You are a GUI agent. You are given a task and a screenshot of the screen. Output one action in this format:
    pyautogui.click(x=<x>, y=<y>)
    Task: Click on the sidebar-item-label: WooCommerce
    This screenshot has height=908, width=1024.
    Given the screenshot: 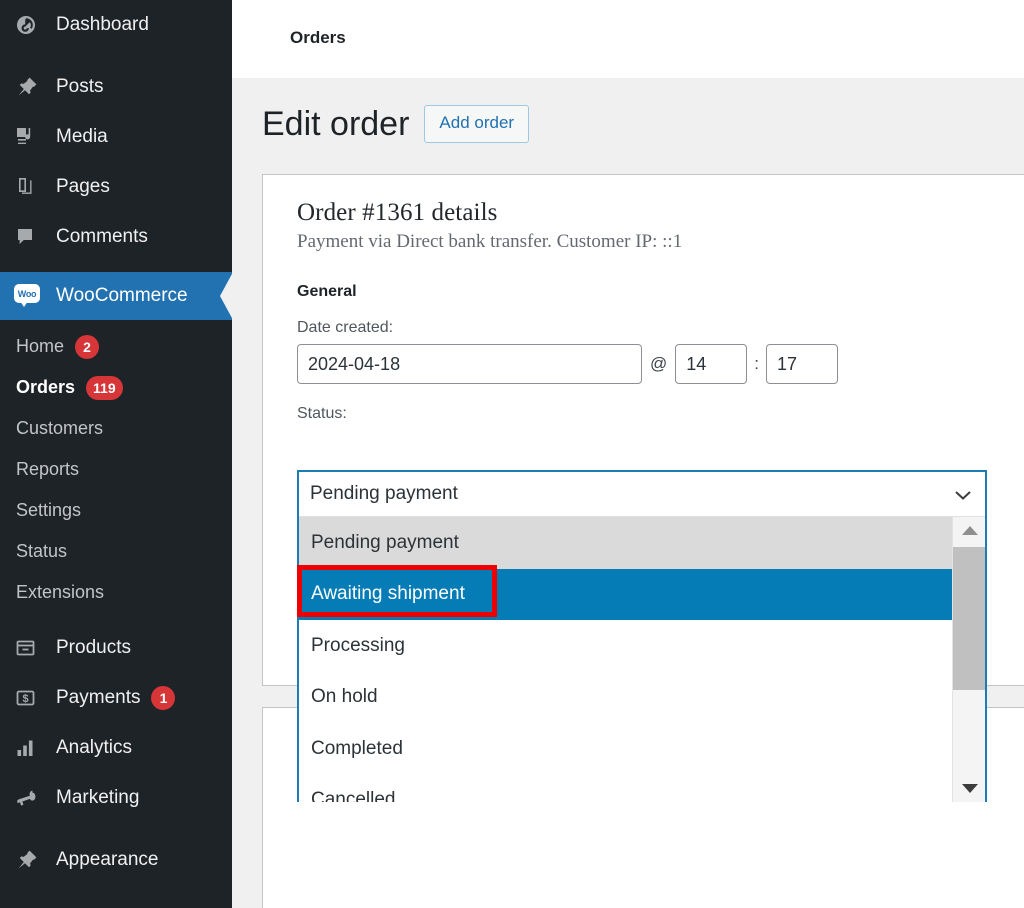 What is the action you would take?
    pyautogui.click(x=122, y=295)
    